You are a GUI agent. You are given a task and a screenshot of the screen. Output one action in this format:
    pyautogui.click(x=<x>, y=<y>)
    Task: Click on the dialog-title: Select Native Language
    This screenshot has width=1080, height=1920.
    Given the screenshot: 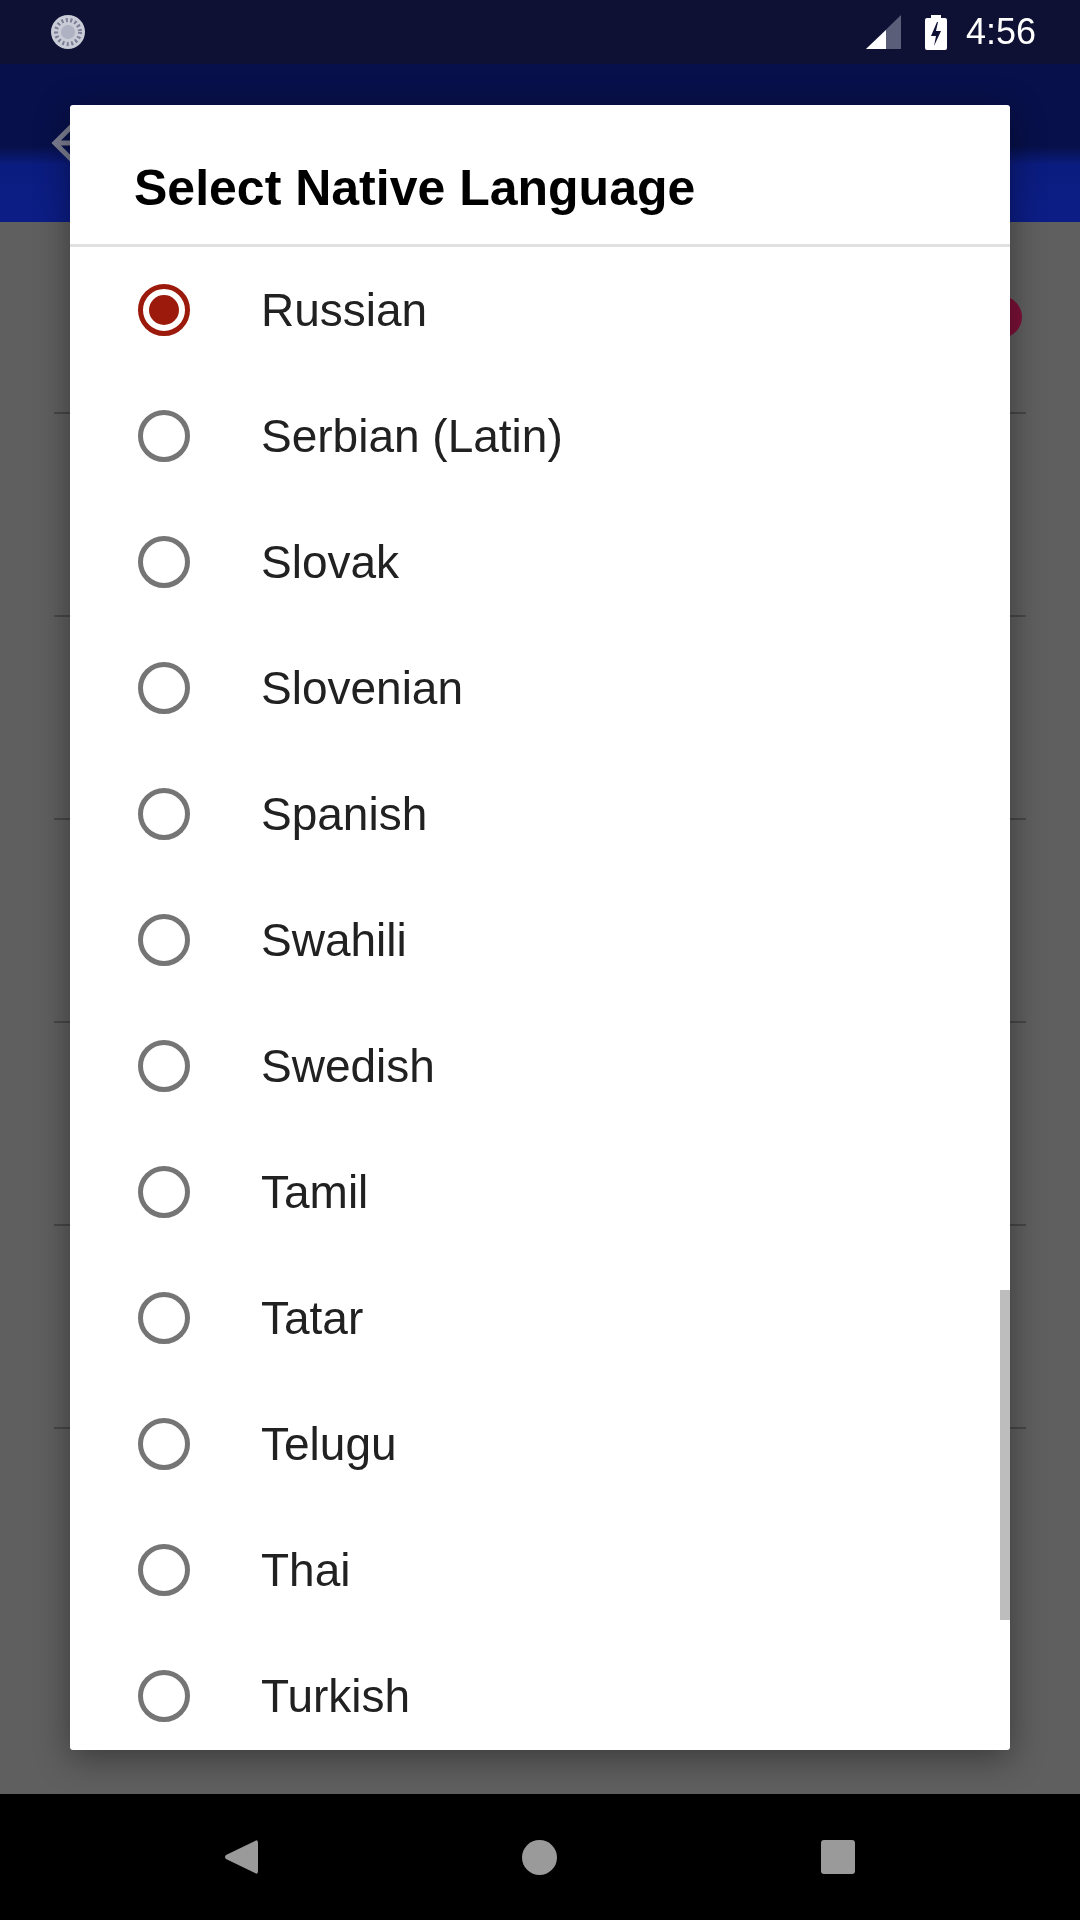 What is the action you would take?
    pyautogui.click(x=415, y=188)
    